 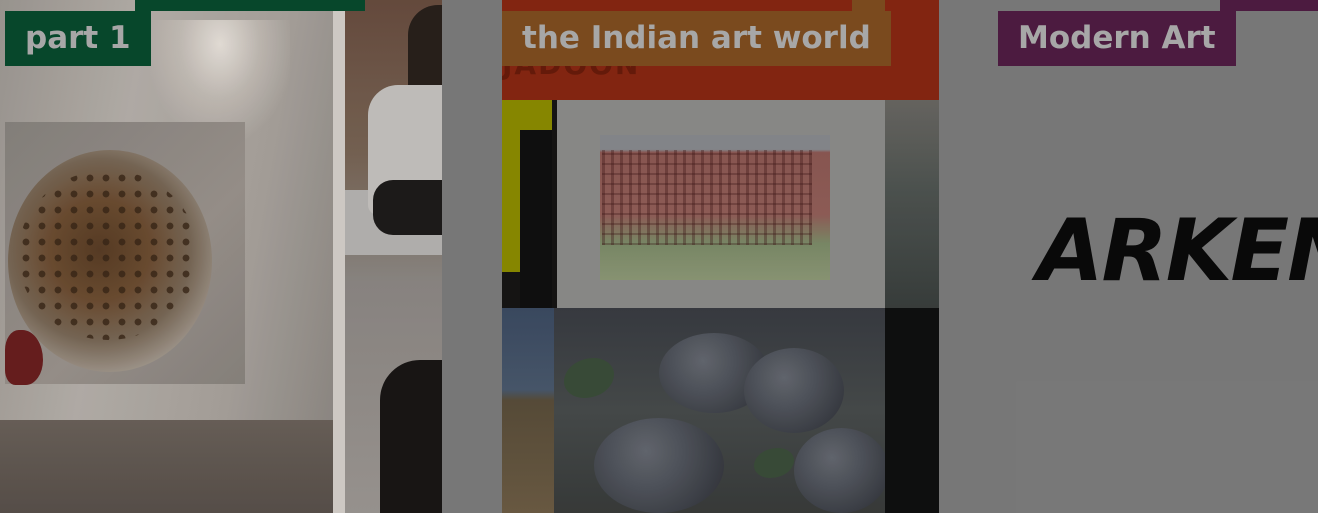 What do you see at coordinates (707, 197) in the screenshot?
I see `building-windows` at bounding box center [707, 197].